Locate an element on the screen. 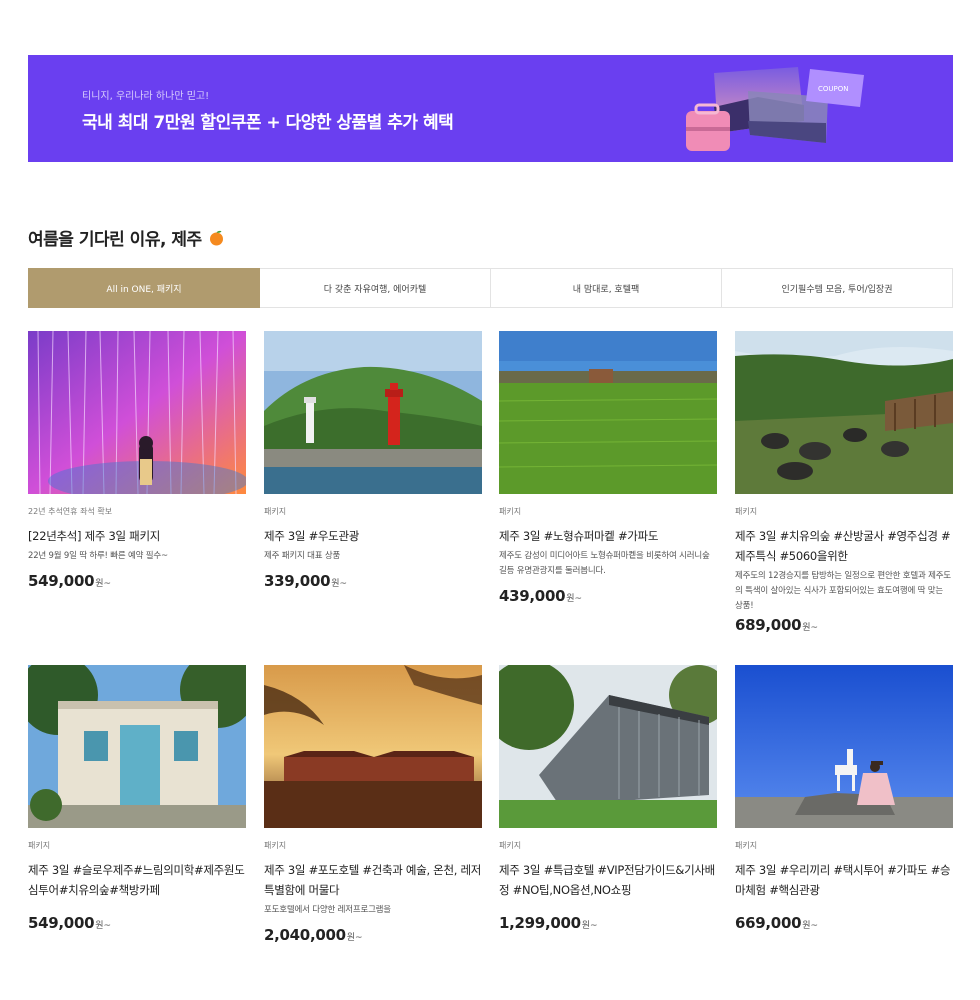 This screenshot has height=1000, width=980. svg-text: COUPON is located at coordinates (833, 89).